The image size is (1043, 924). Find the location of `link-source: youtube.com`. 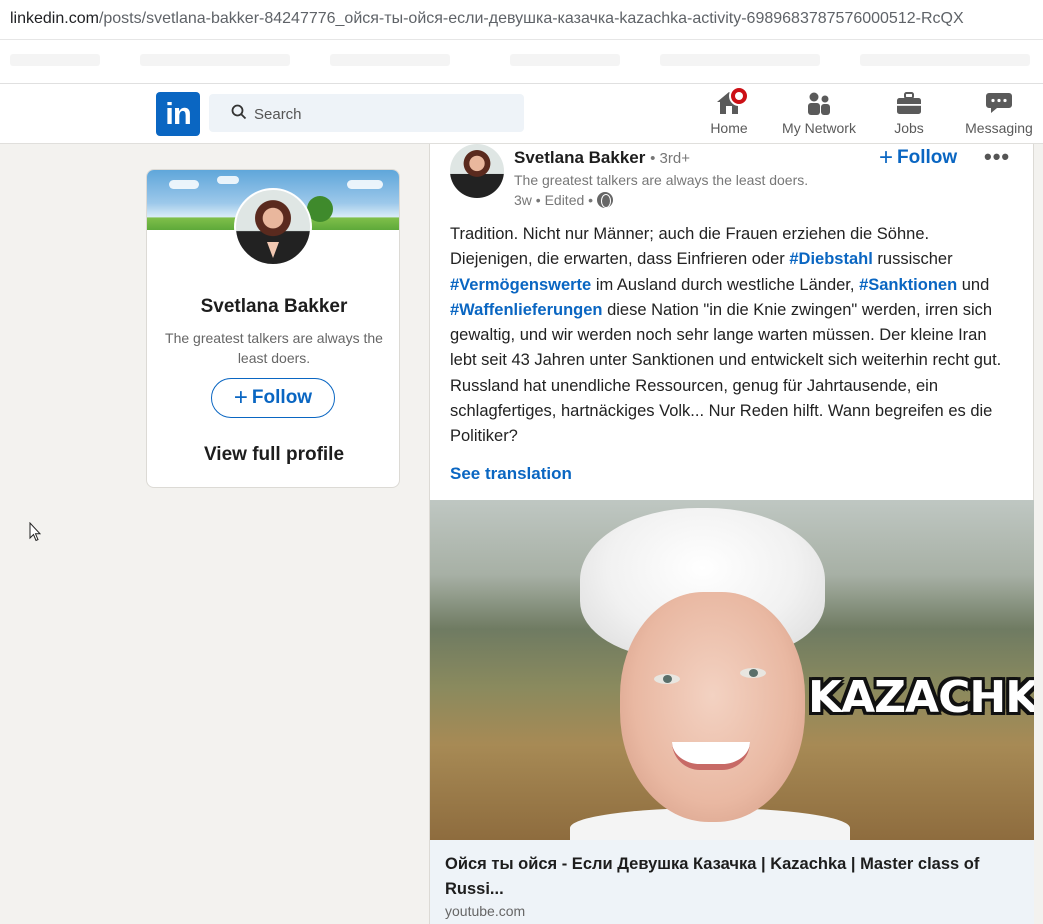

link-source: youtube.com is located at coordinates (485, 911).